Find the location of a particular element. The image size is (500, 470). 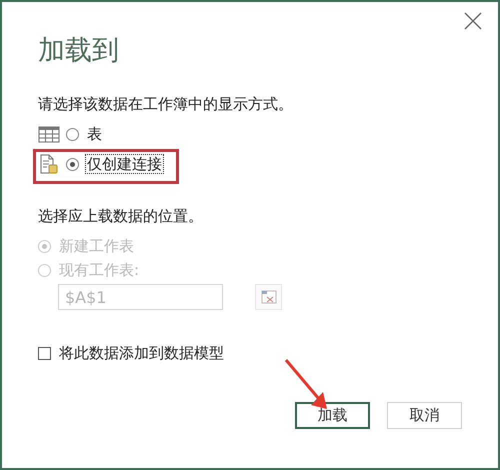

checkbox-label: 将此数据添加到数据模型 is located at coordinates (141, 353).